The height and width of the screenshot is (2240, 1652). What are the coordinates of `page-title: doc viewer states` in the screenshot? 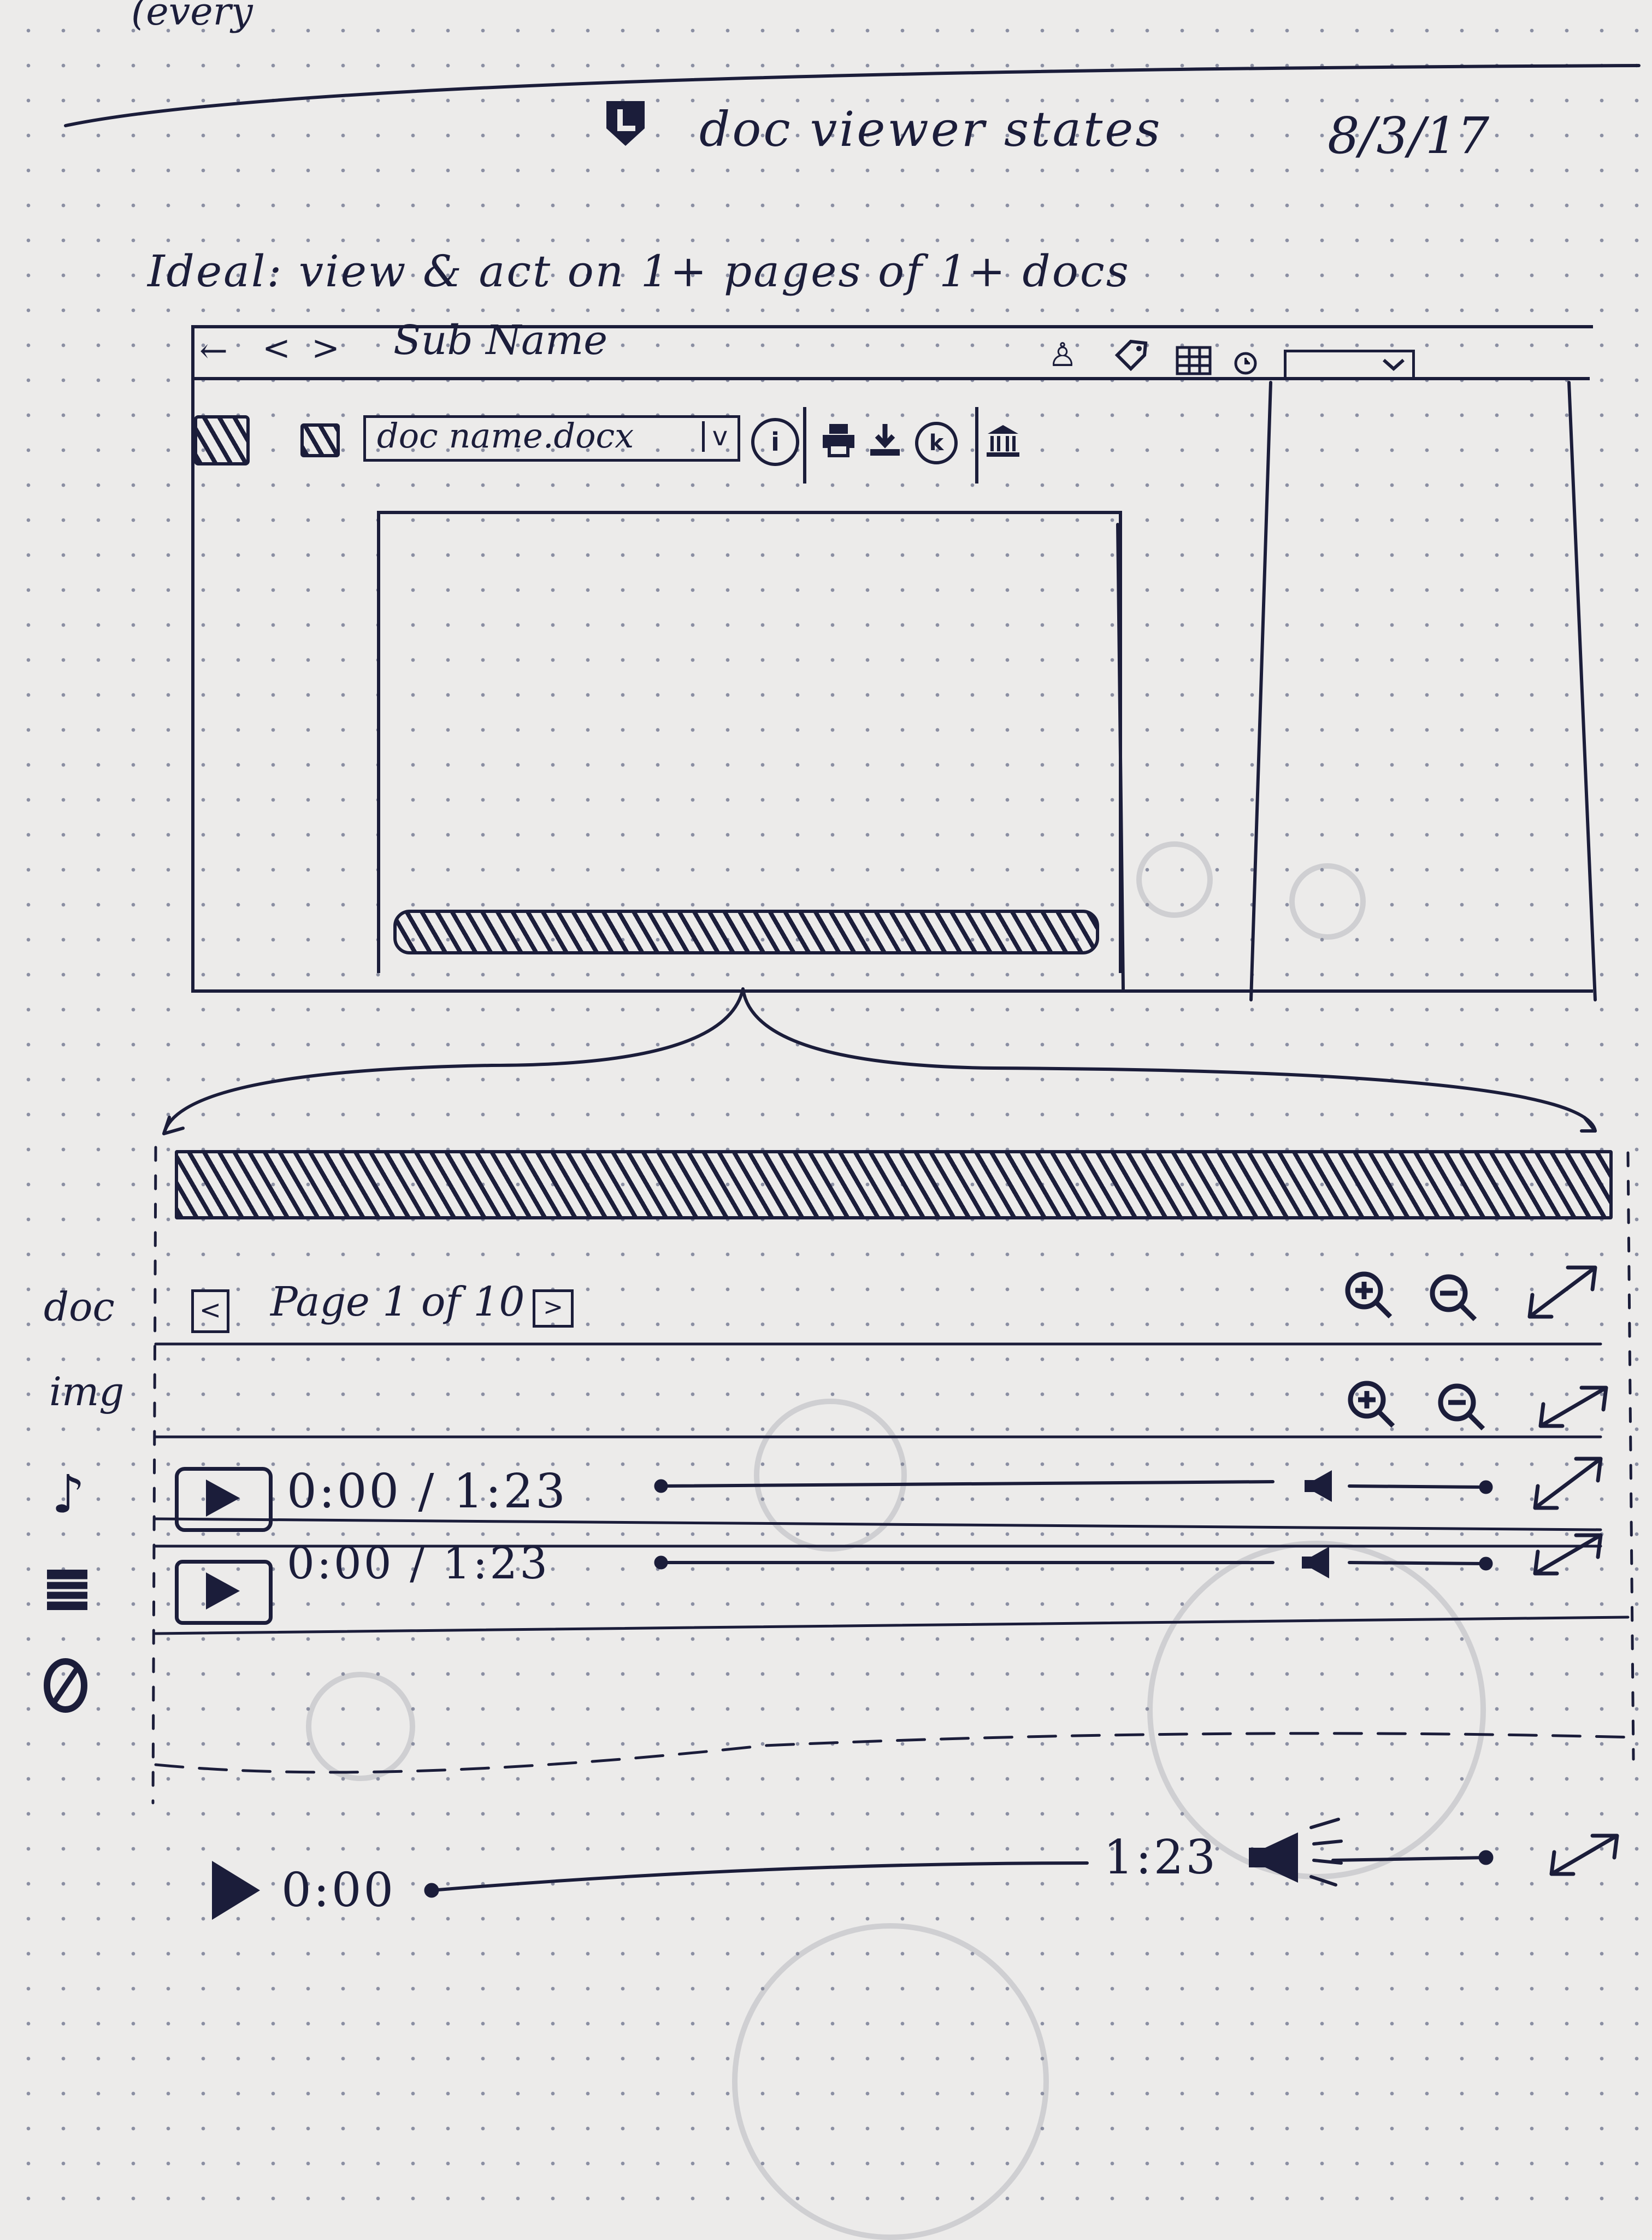 It's located at (931, 129).